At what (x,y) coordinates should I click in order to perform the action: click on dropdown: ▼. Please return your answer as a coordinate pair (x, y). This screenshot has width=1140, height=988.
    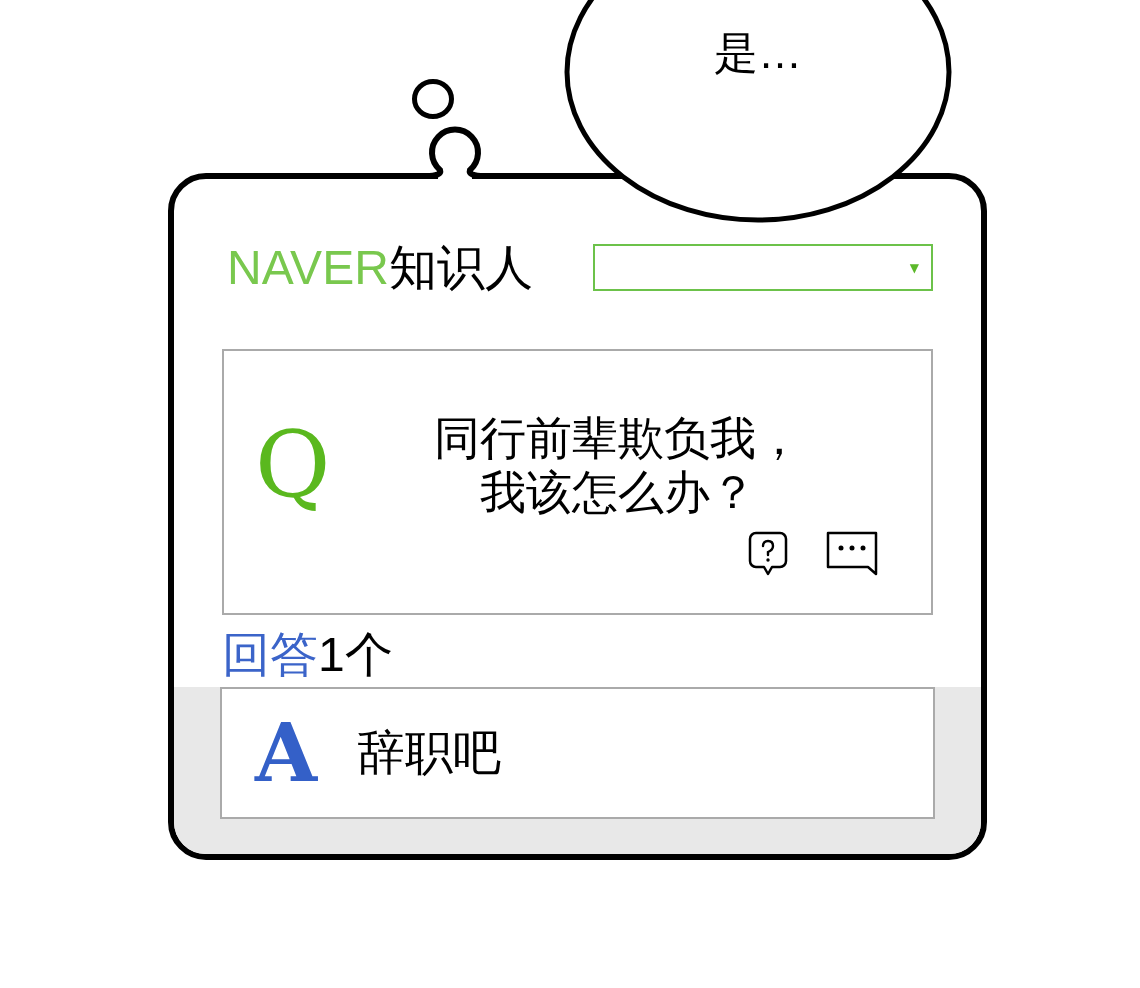
    Looking at the image, I should click on (763, 267).